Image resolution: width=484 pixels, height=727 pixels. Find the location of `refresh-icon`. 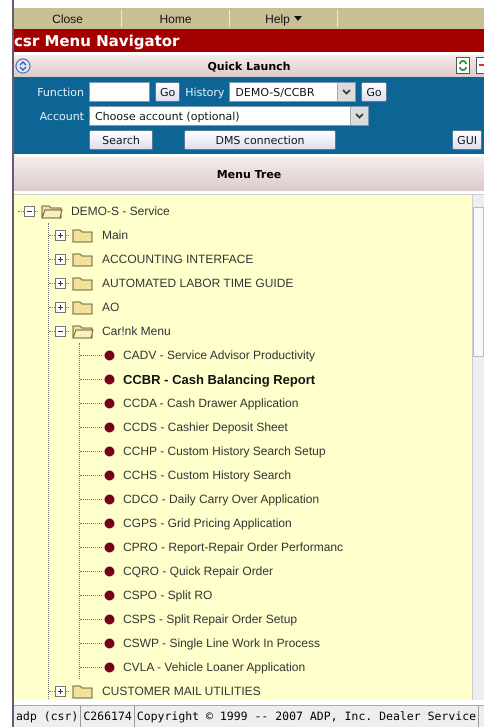

refresh-icon is located at coordinates (463, 65).